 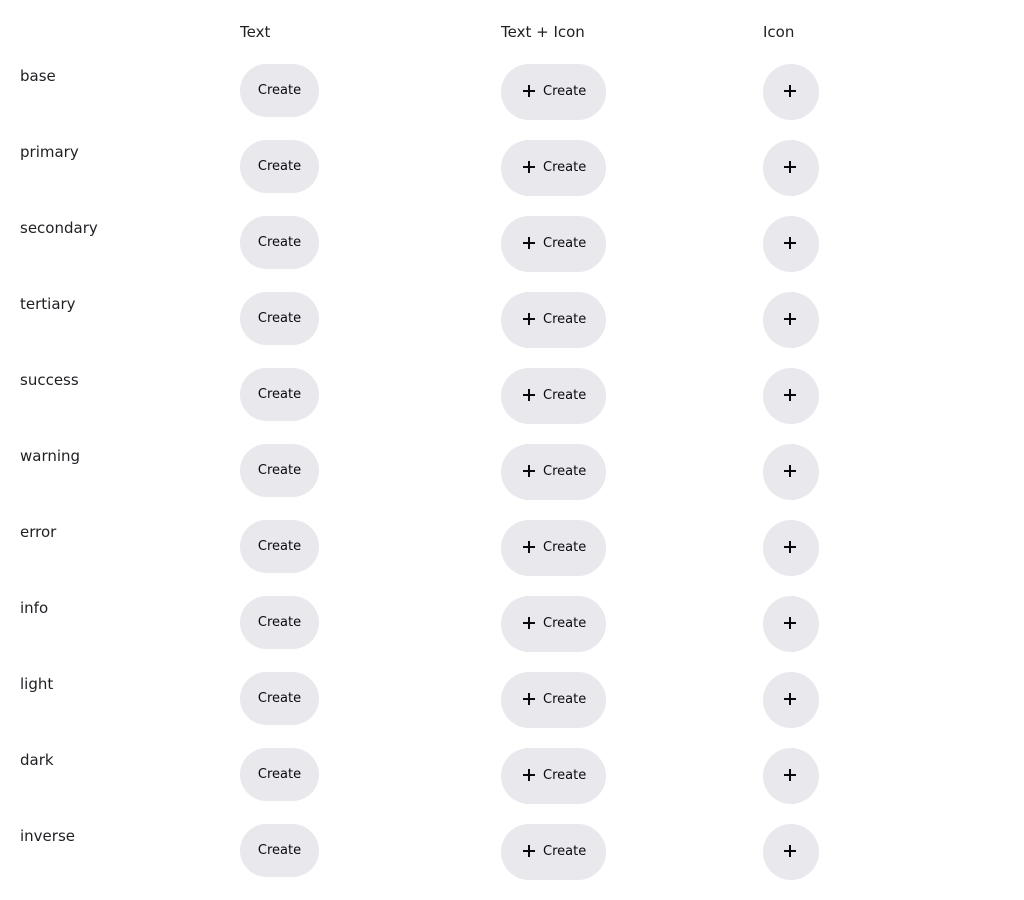 What do you see at coordinates (543, 32) in the screenshot?
I see `column-header-text-icon: Text + Icon` at bounding box center [543, 32].